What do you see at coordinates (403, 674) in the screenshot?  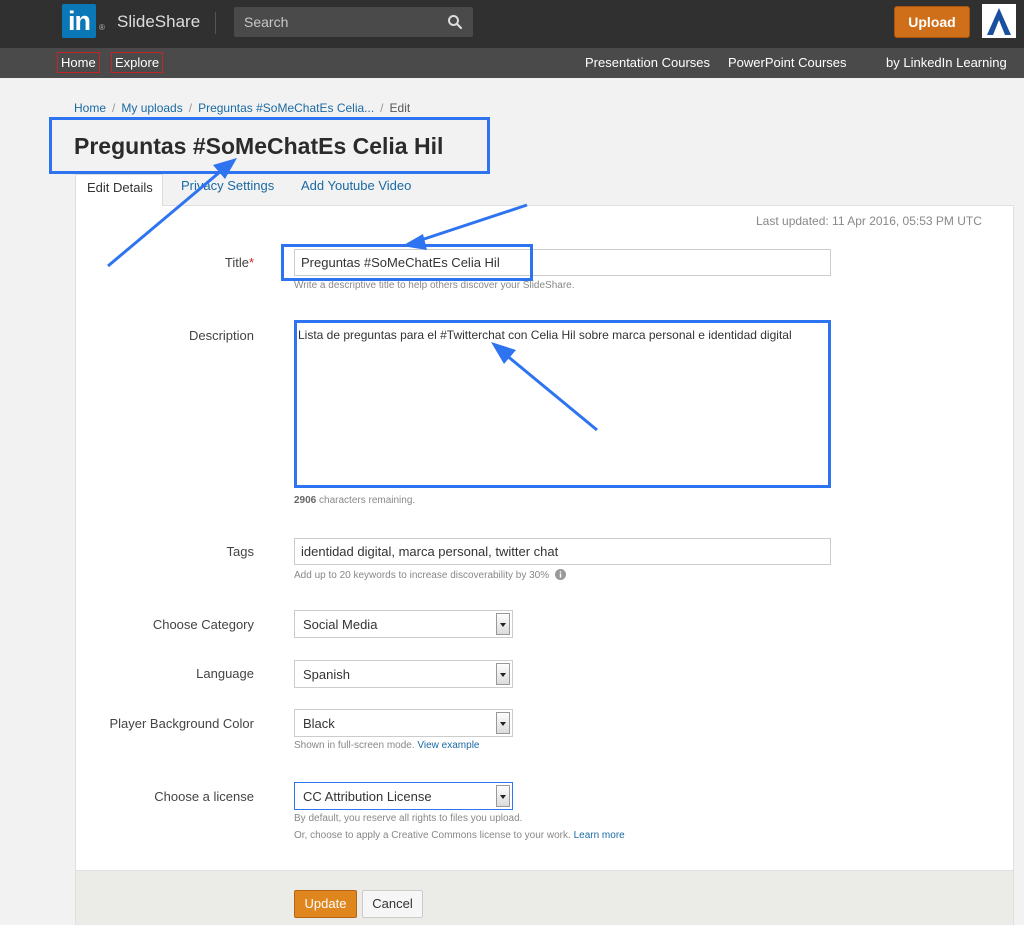 I see `language-select: Spanish` at bounding box center [403, 674].